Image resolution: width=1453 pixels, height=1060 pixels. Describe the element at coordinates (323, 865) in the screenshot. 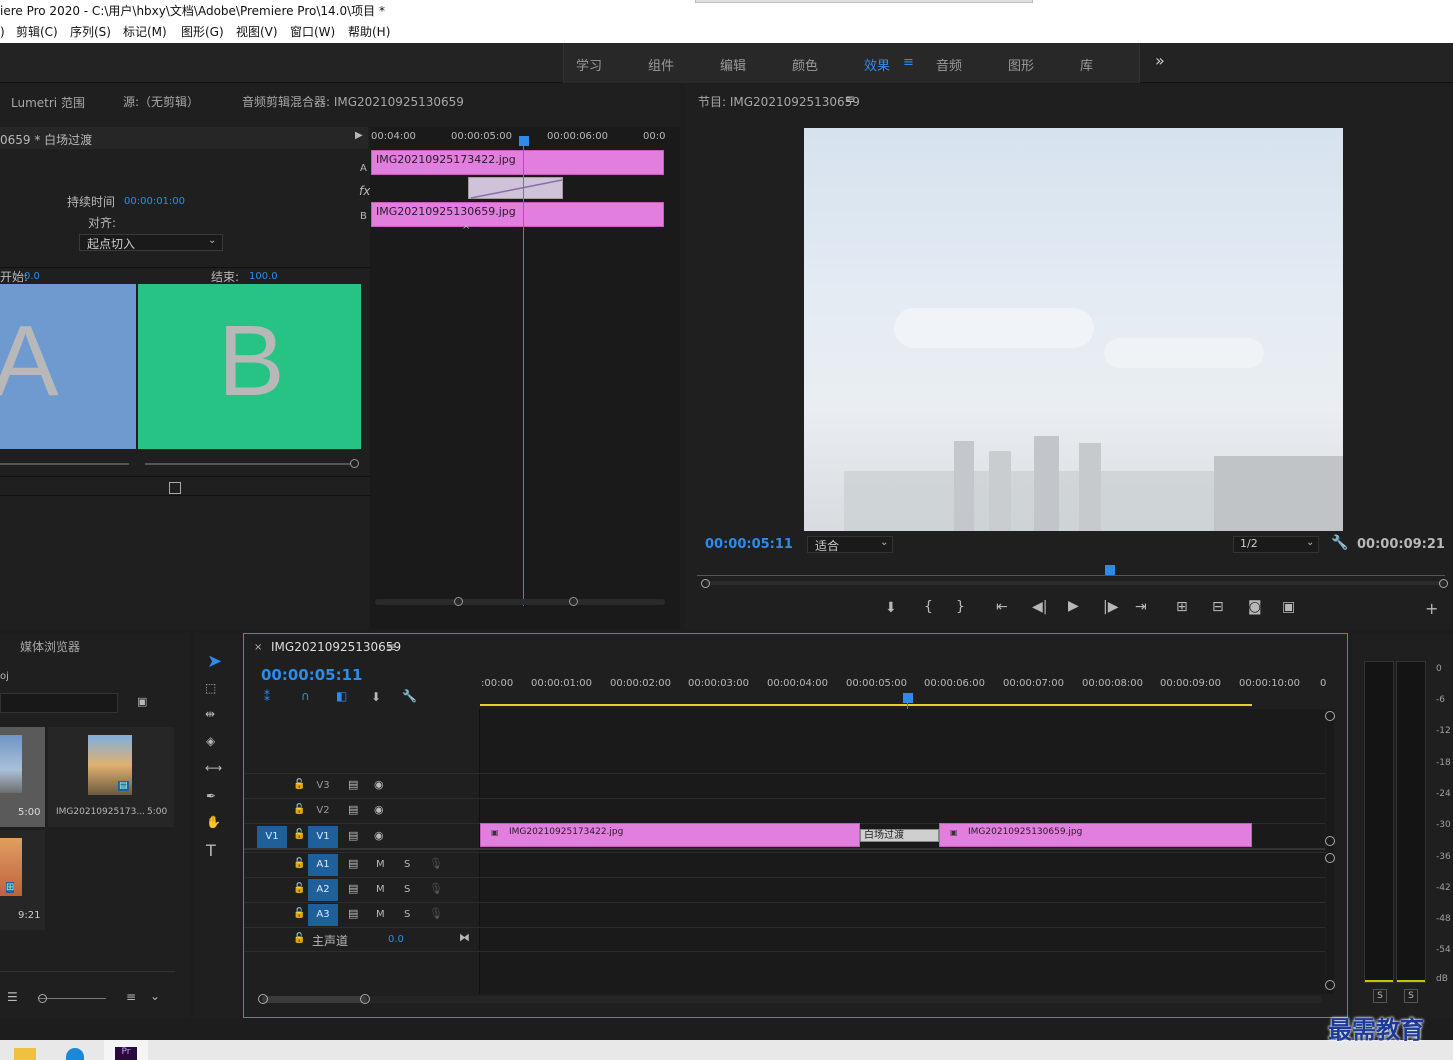

I see `track-target-a1: A1` at that location.